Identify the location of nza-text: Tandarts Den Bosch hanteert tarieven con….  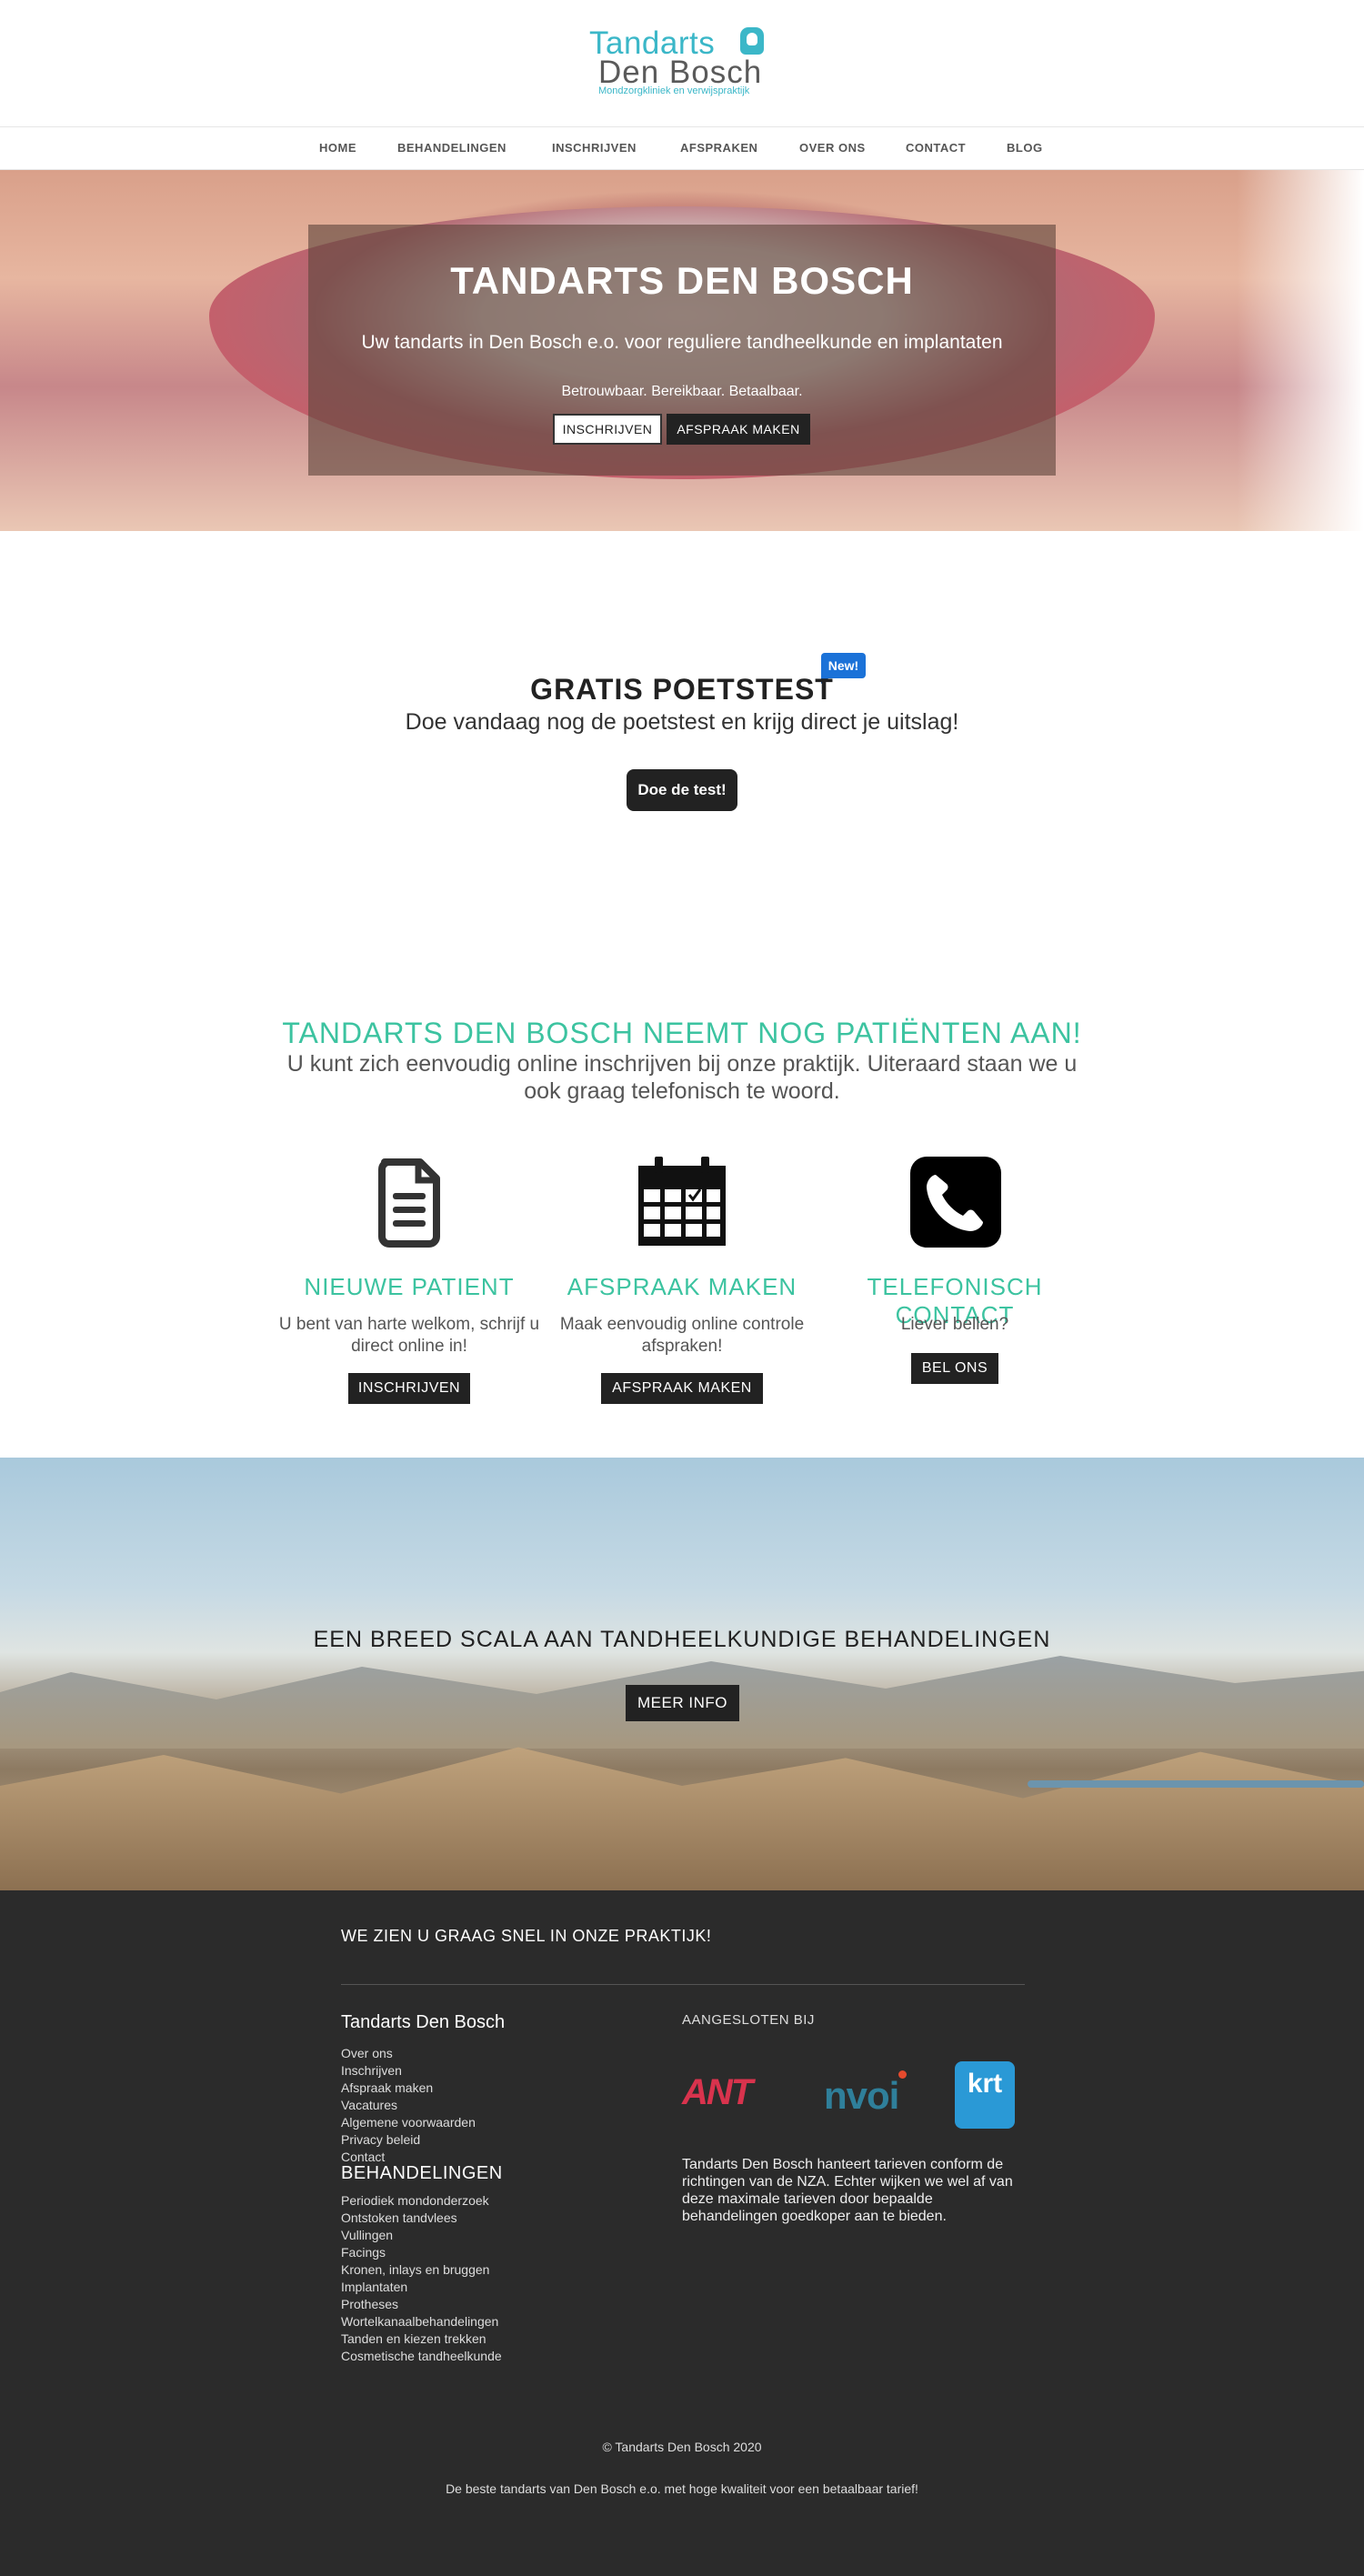
(847, 2191).